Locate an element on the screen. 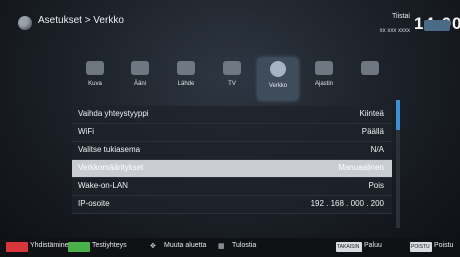 This screenshot has width=460, height=257. setting-row-wake-on-lan: Wake-on-LAN Pois is located at coordinates (232, 187).